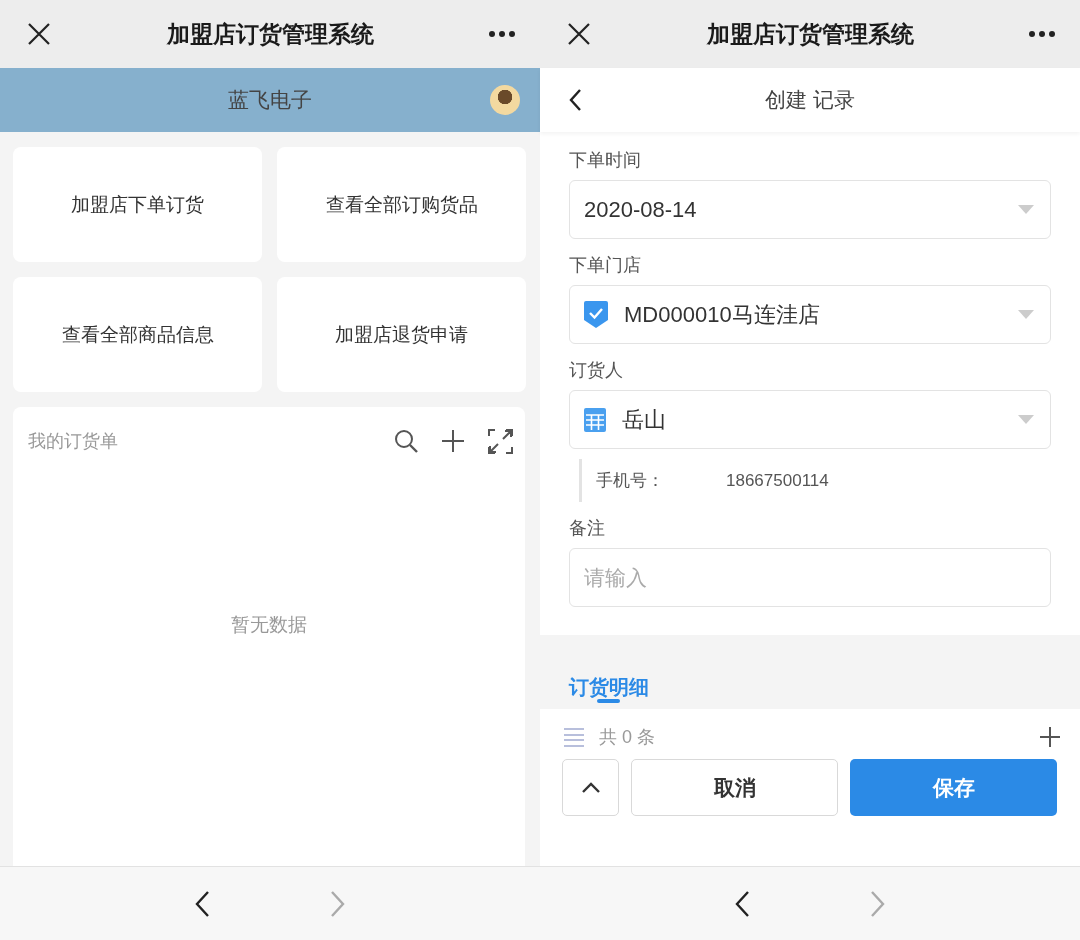  I want to click on search-icon, so click(406, 441).